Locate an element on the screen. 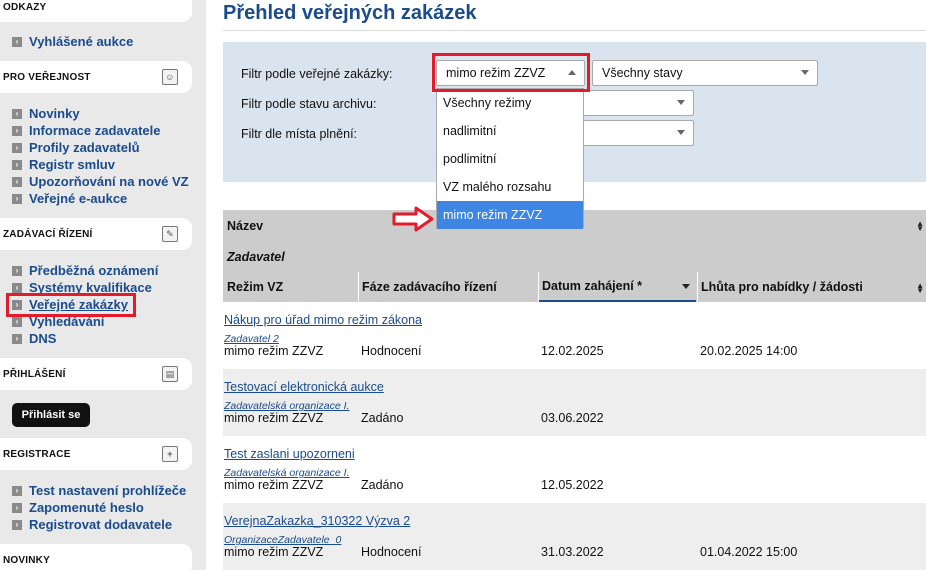 The image size is (926, 570). cell-start: 12.05.2022 is located at coordinates (572, 485).